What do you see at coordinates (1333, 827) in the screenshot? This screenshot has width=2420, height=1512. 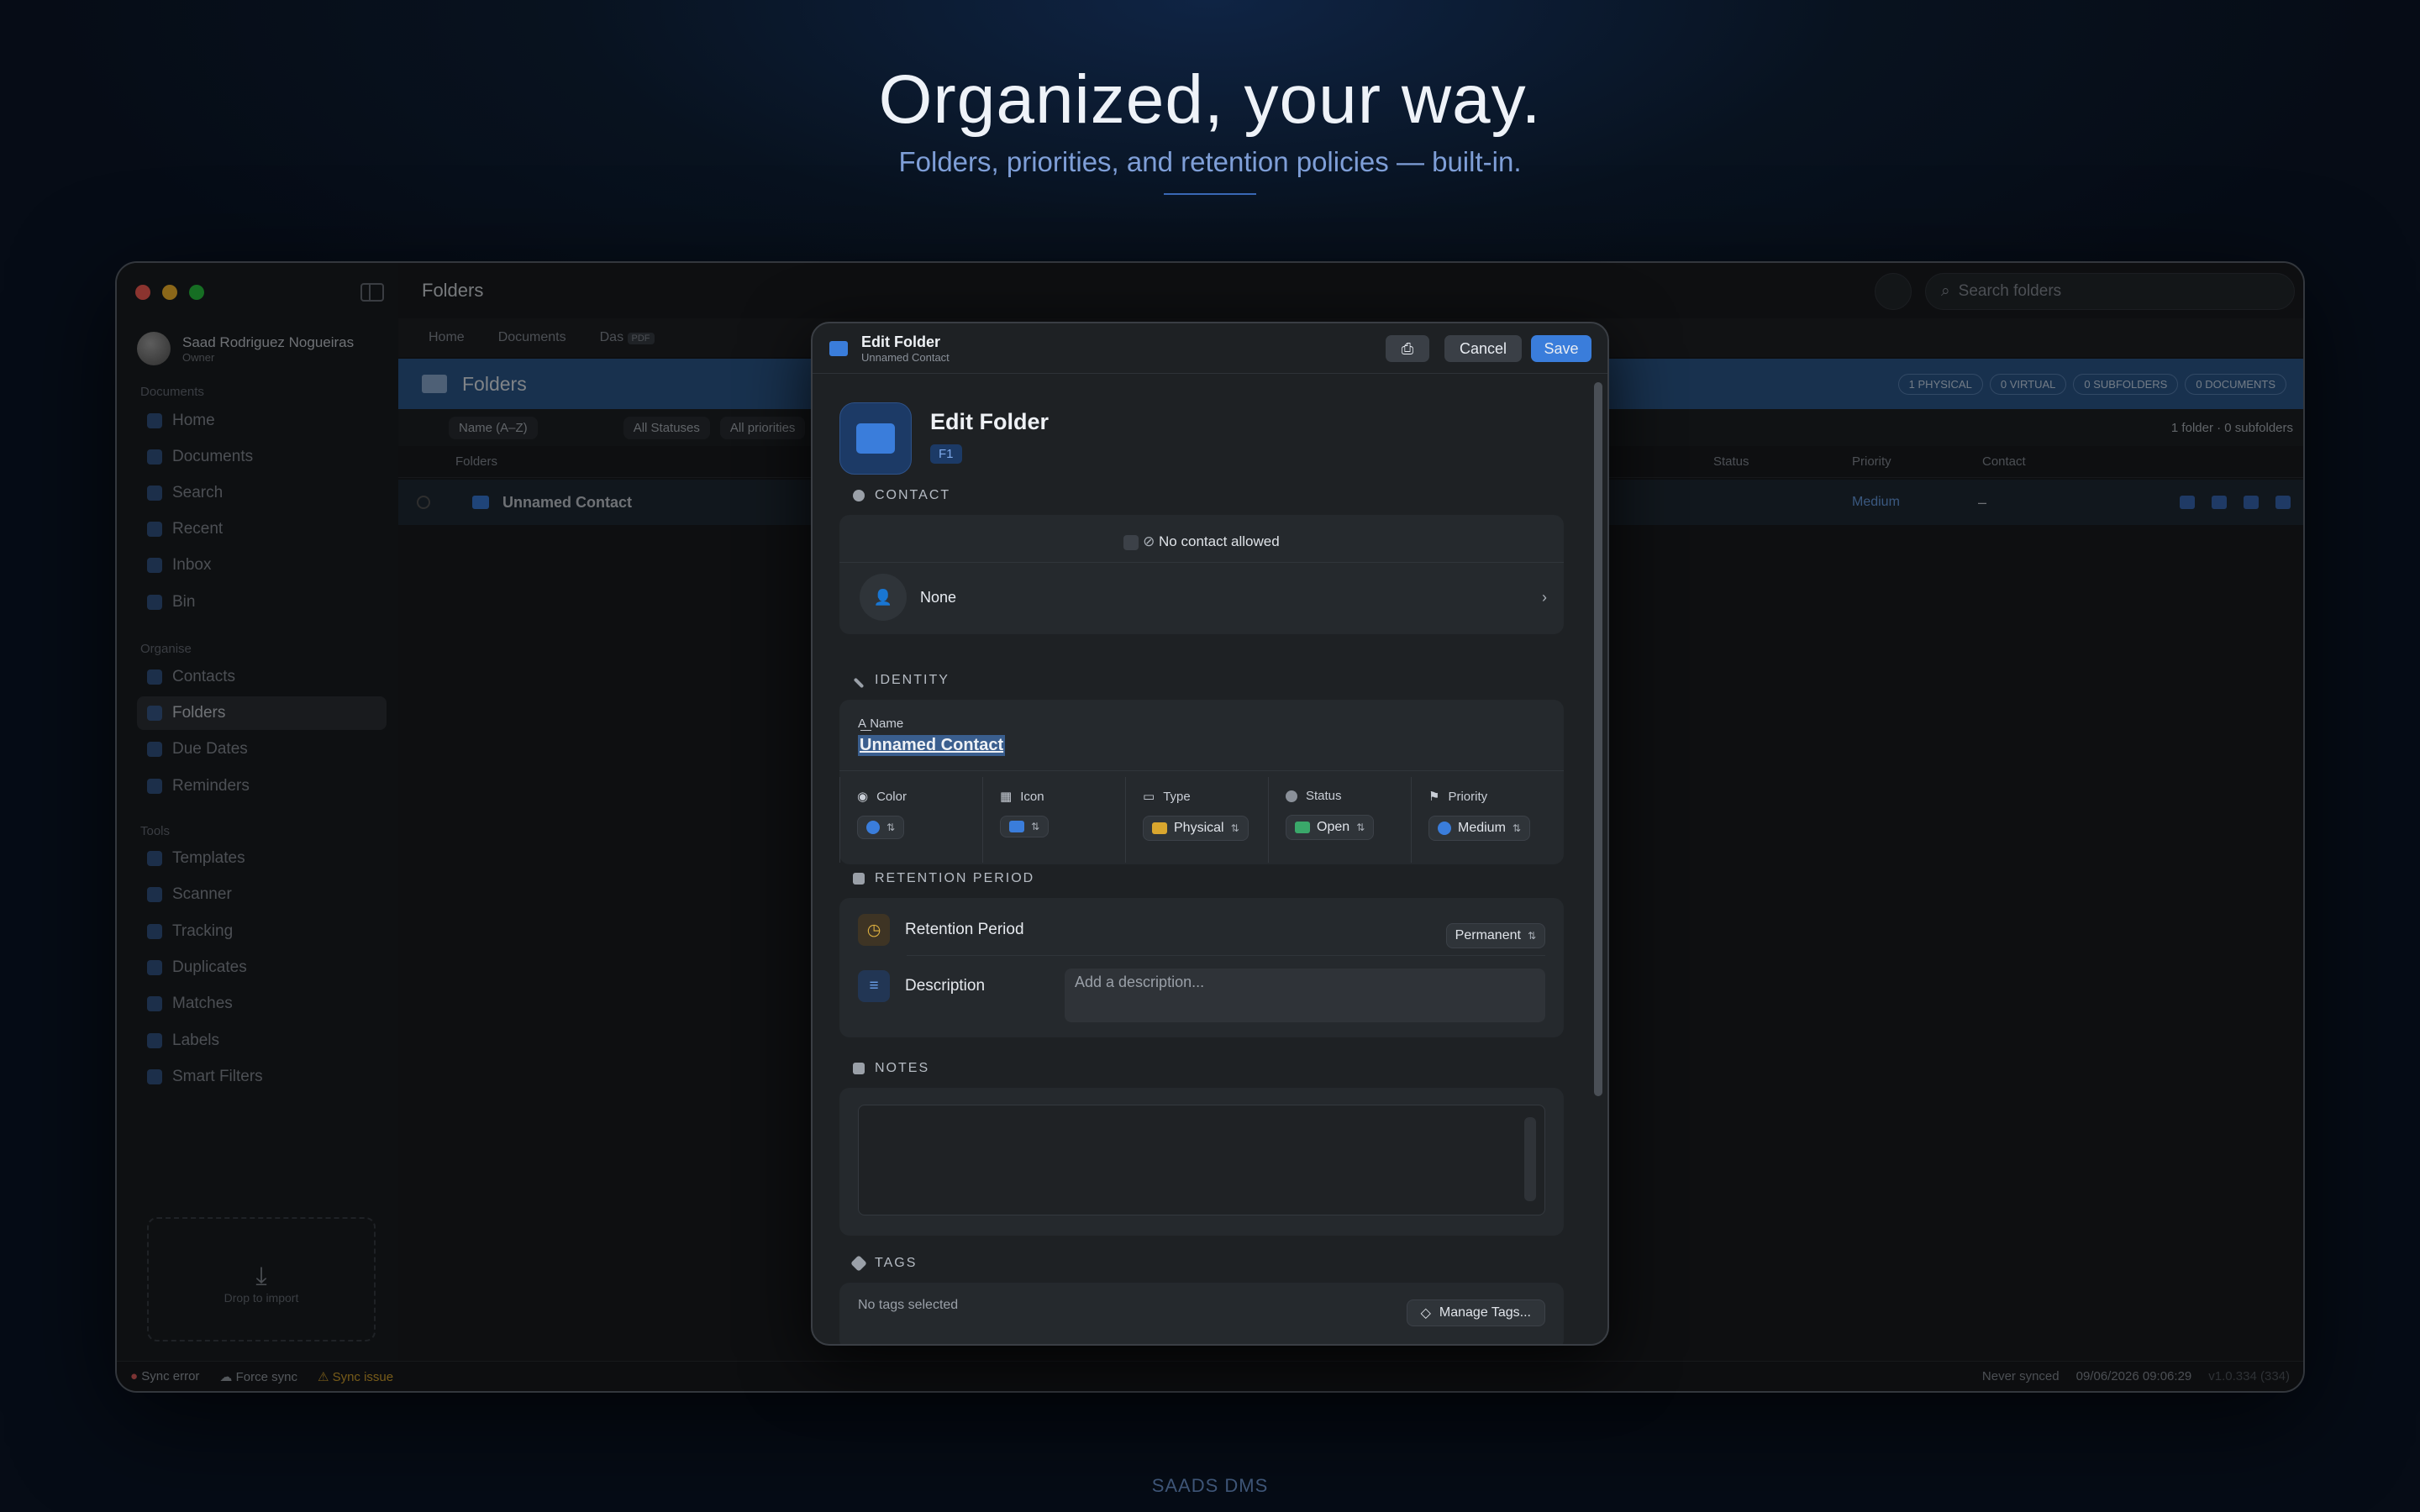 I see `status-value: Open` at bounding box center [1333, 827].